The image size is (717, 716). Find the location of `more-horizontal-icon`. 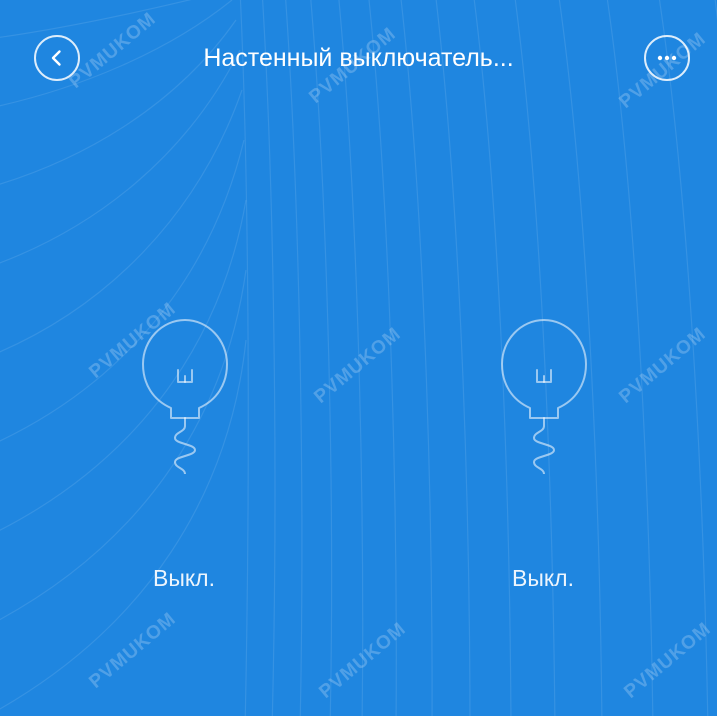

more-horizontal-icon is located at coordinates (667, 58).